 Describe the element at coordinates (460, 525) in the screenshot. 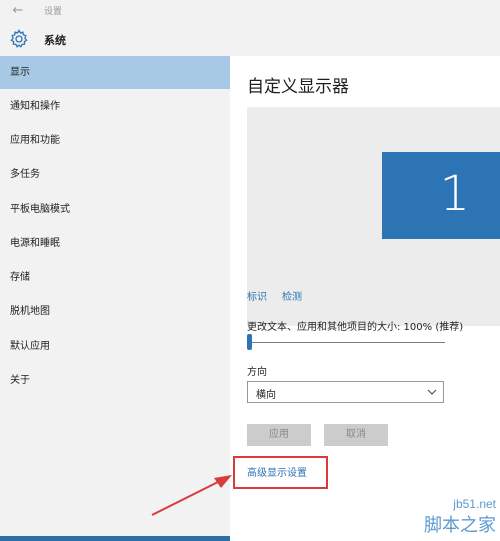

I see `watermark-name: 脚本之家` at that location.